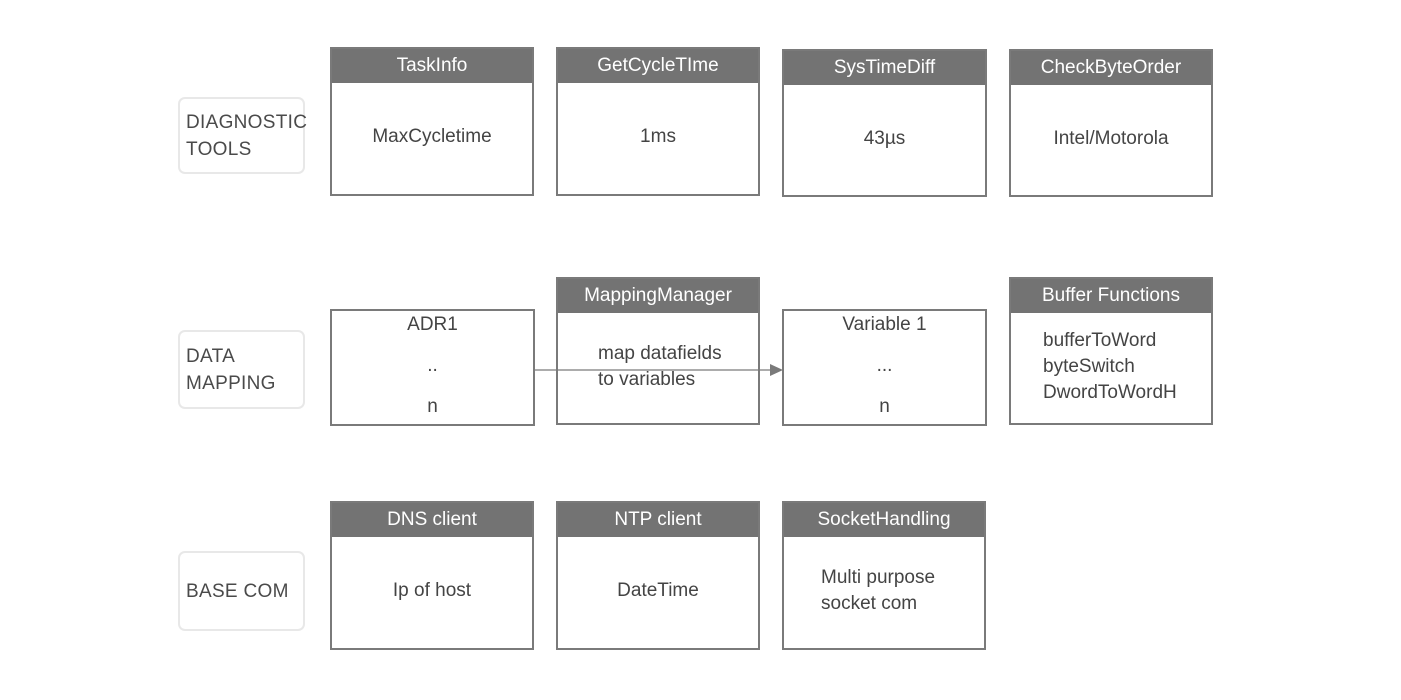  What do you see at coordinates (211, 356) in the screenshot?
I see `row-label-line: DATA` at bounding box center [211, 356].